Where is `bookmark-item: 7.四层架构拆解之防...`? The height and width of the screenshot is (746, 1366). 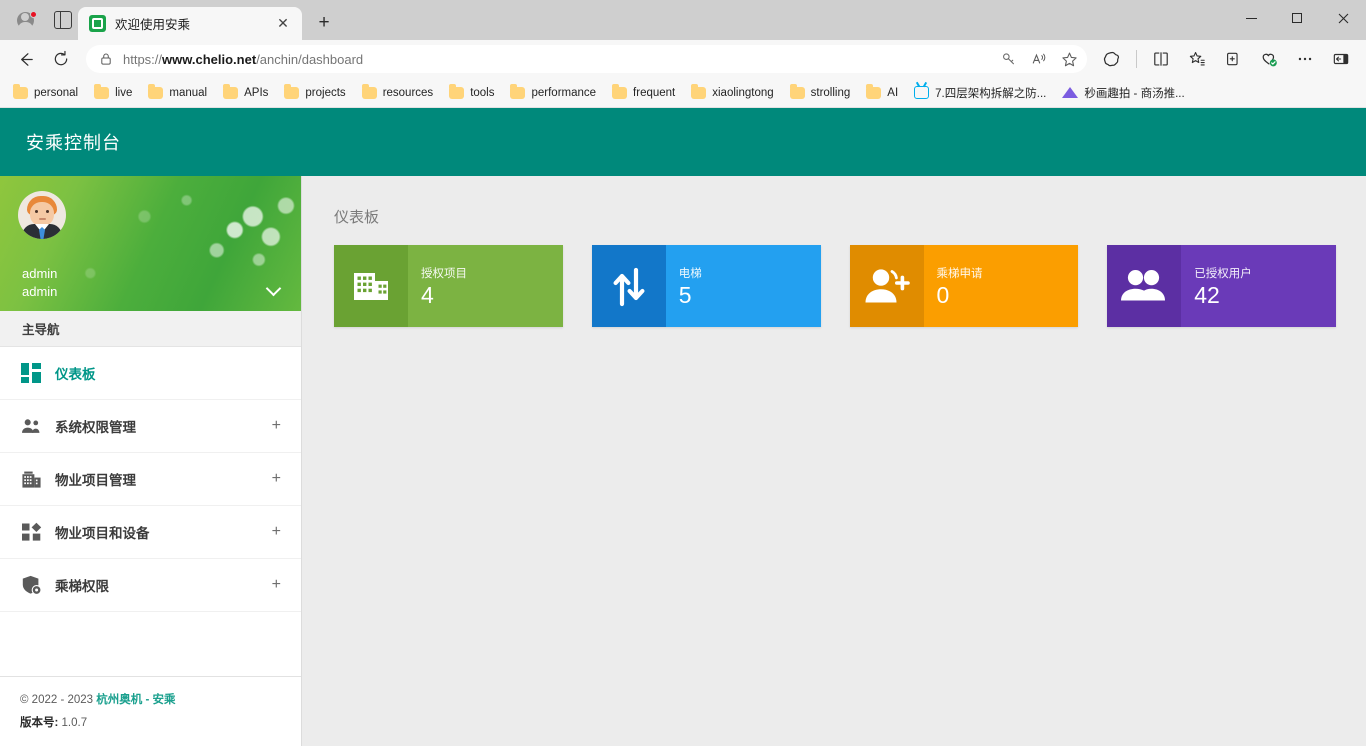 bookmark-item: 7.四层架构拆解之防... is located at coordinates (980, 93).